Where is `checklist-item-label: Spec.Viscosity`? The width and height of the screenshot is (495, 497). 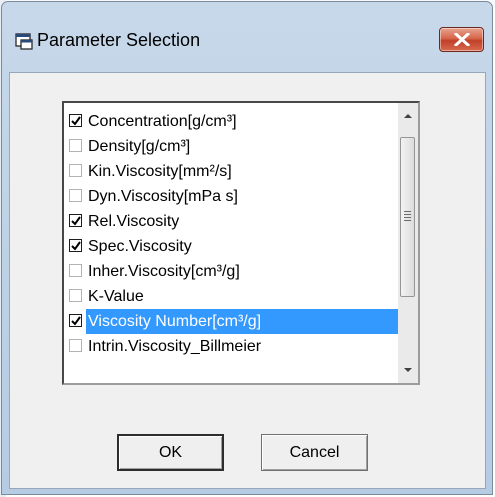
checklist-item-label: Spec.Viscosity is located at coordinates (140, 246).